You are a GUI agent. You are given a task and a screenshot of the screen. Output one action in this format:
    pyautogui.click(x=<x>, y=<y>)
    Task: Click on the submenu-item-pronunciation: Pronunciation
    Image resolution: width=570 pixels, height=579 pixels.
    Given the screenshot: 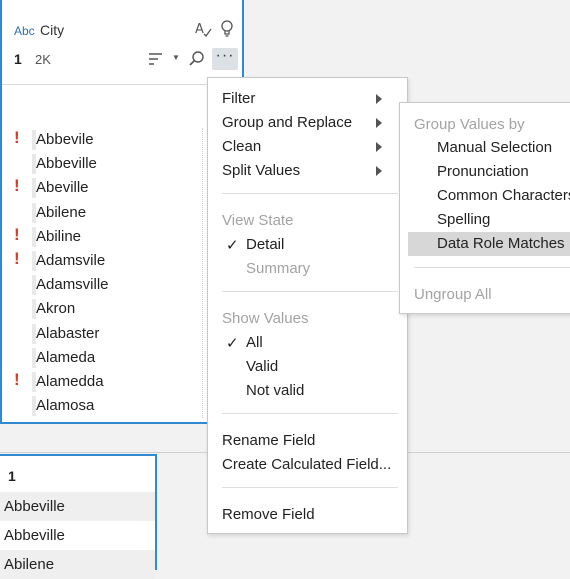 What is the action you would take?
    pyautogui.click(x=485, y=172)
    